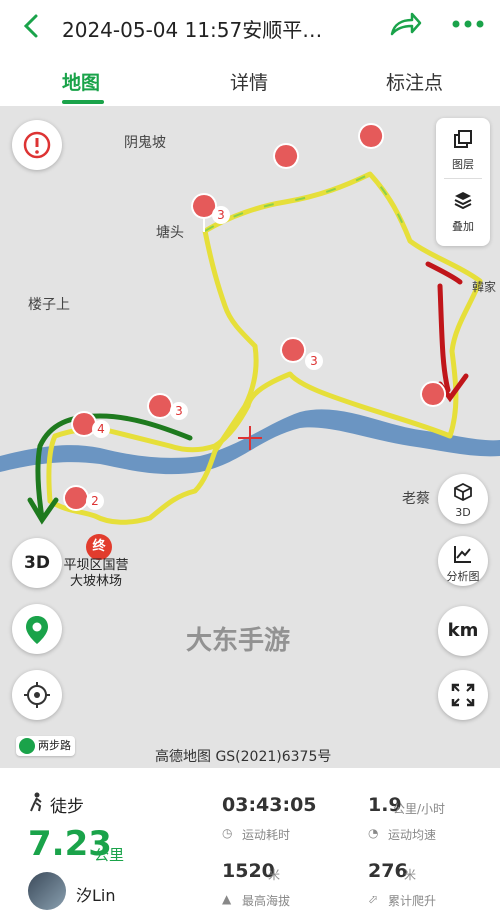 The height and width of the screenshot is (922, 500). What do you see at coordinates (170, 233) in the screenshot?
I see `place-label: 塘头` at bounding box center [170, 233].